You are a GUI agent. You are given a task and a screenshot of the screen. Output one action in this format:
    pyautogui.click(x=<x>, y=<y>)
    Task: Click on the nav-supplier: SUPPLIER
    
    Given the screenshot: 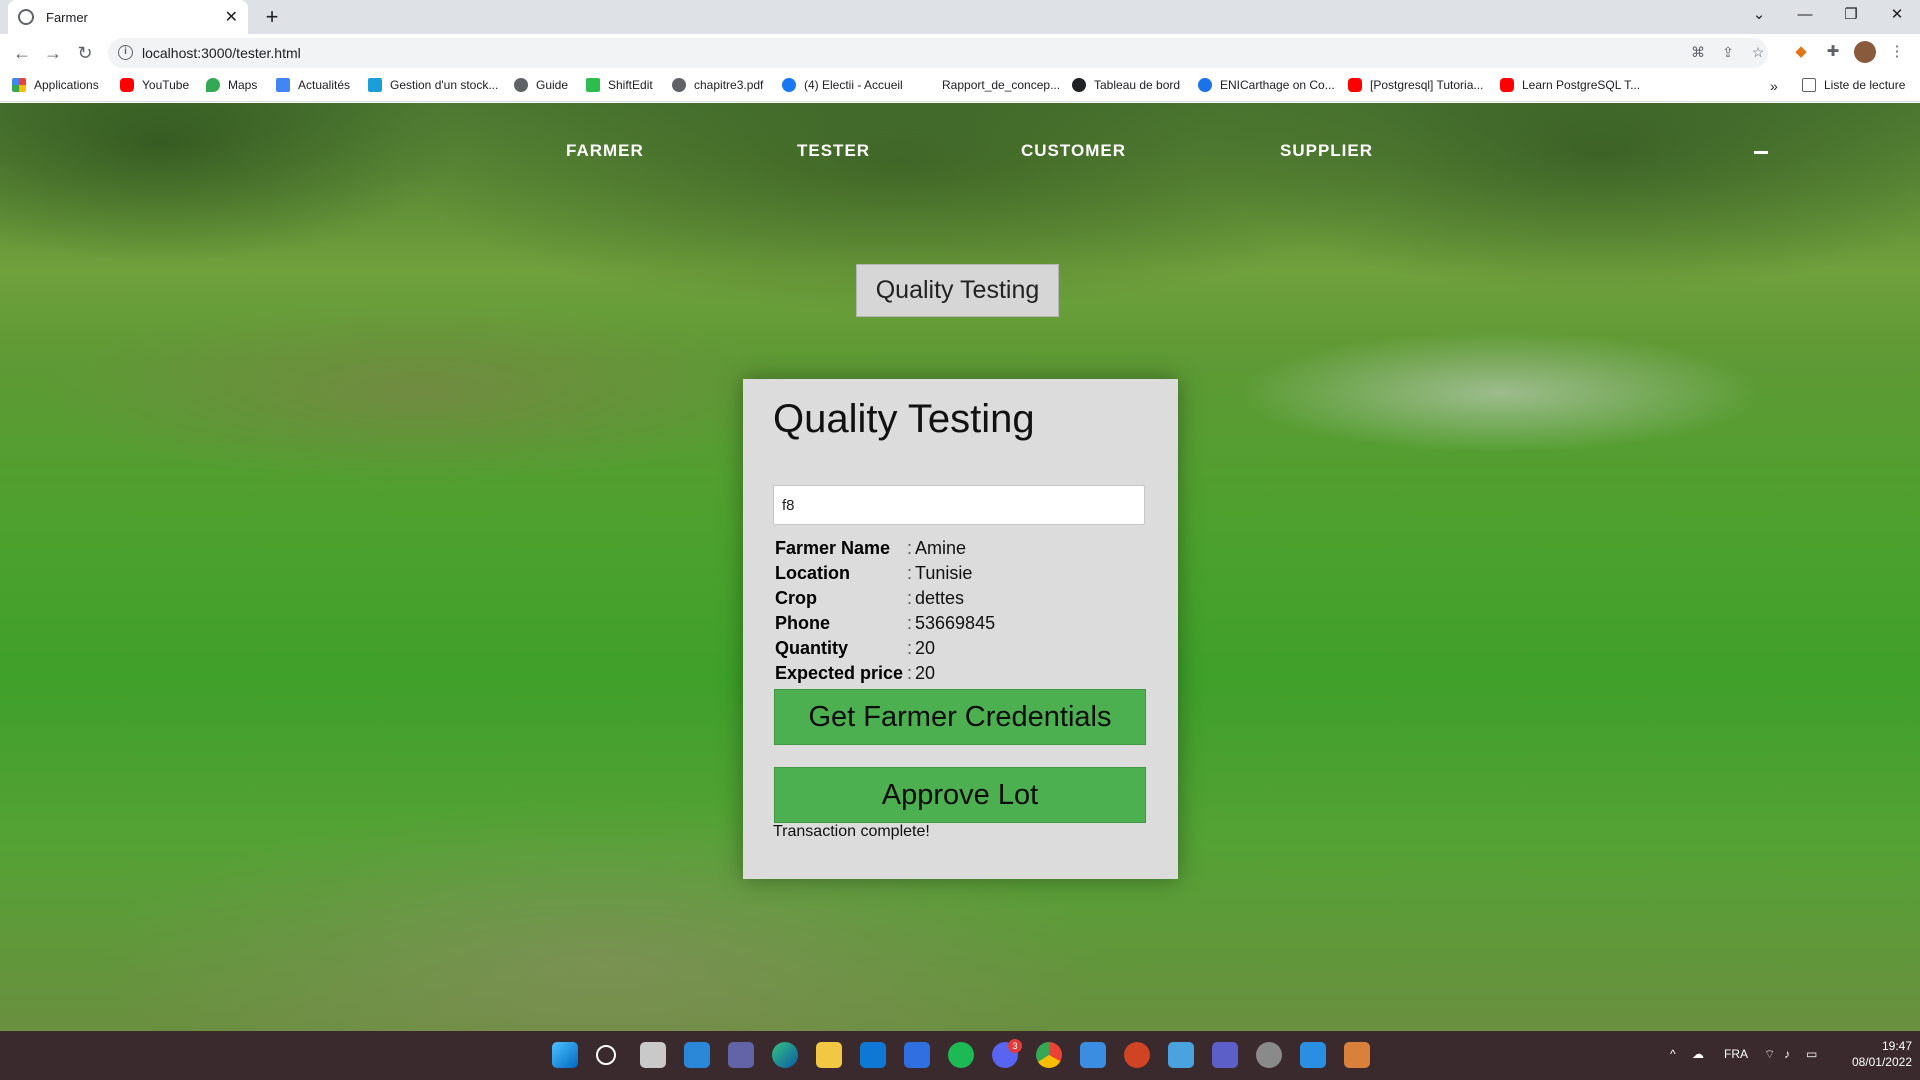 What is the action you would take?
    pyautogui.click(x=1326, y=151)
    